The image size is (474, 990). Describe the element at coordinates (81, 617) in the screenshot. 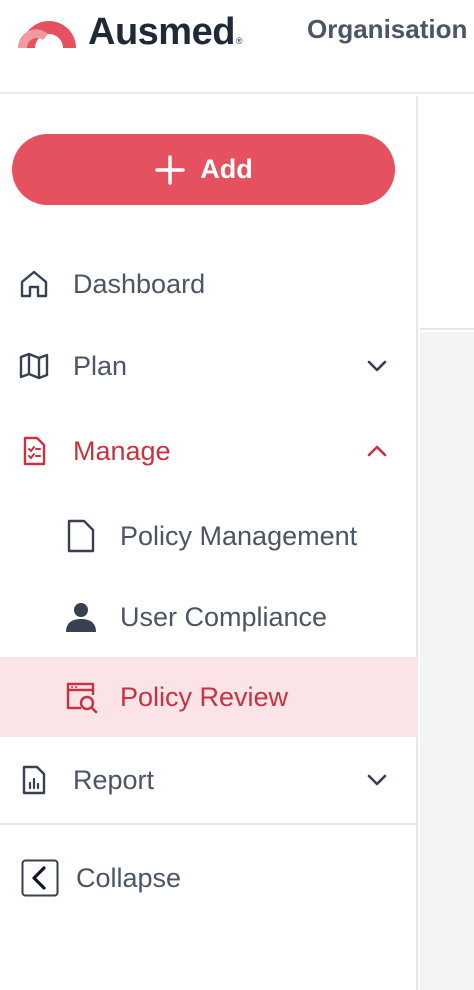

I see `user-icon` at that location.